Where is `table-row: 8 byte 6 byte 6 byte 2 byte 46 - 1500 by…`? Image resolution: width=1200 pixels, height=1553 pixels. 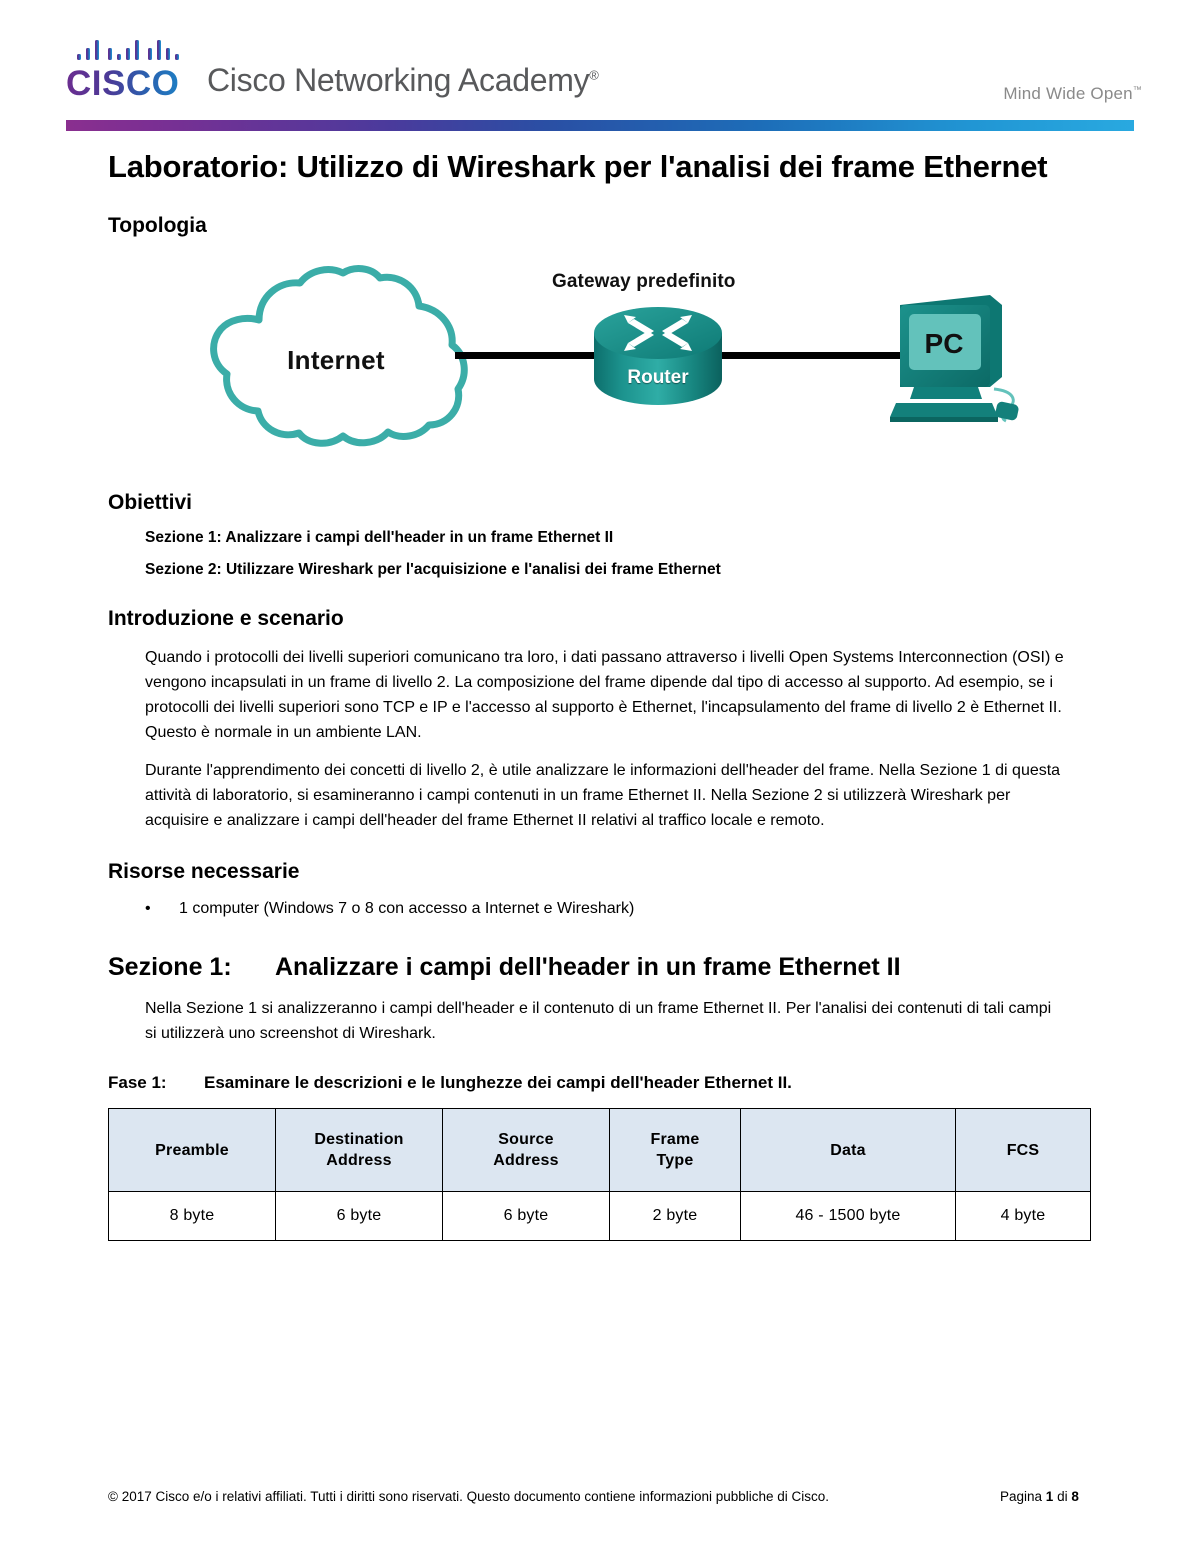 table-row: 8 byte 6 byte 6 byte 2 byte 46 - 1500 by… is located at coordinates (599, 1216).